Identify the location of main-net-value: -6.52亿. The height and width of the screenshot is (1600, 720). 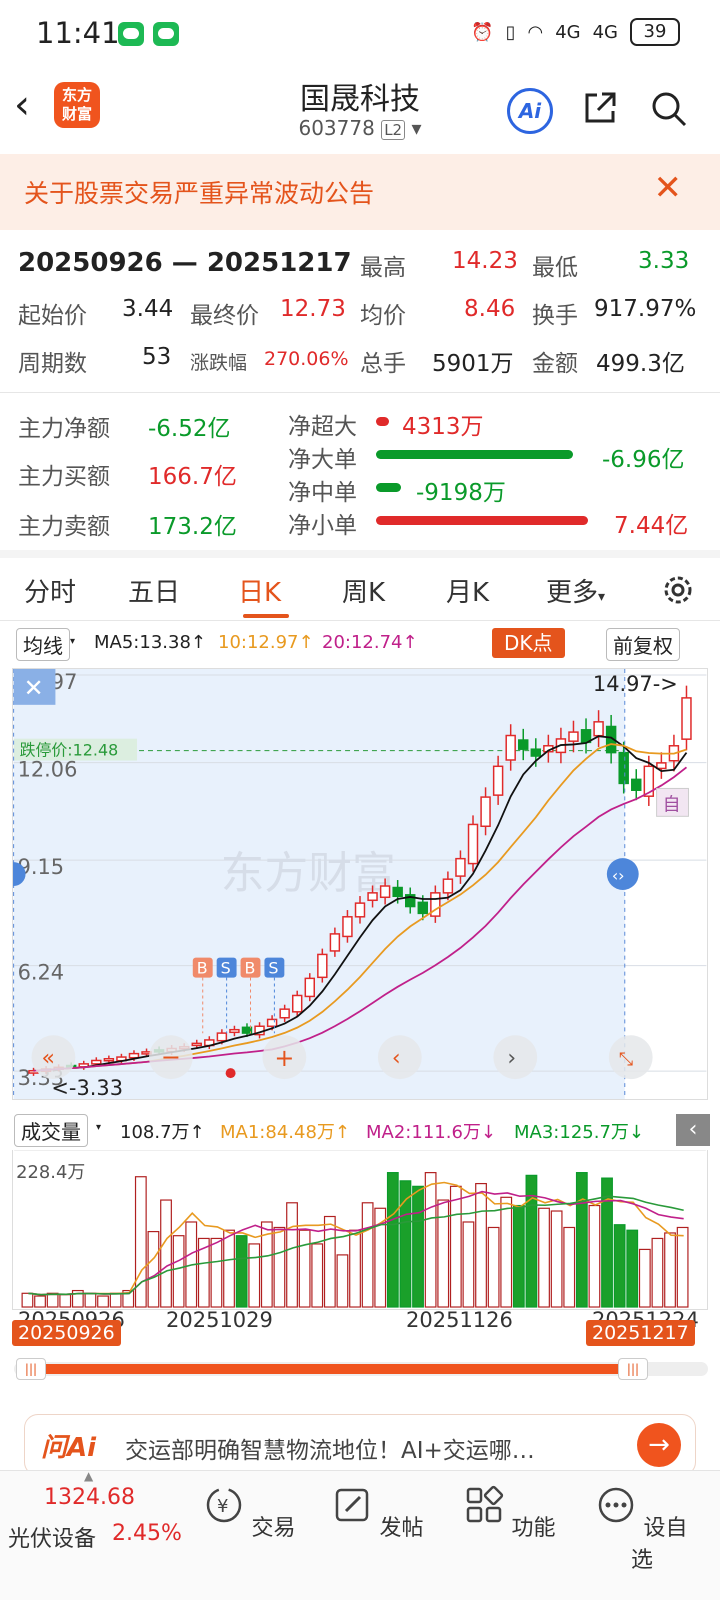
(189, 429).